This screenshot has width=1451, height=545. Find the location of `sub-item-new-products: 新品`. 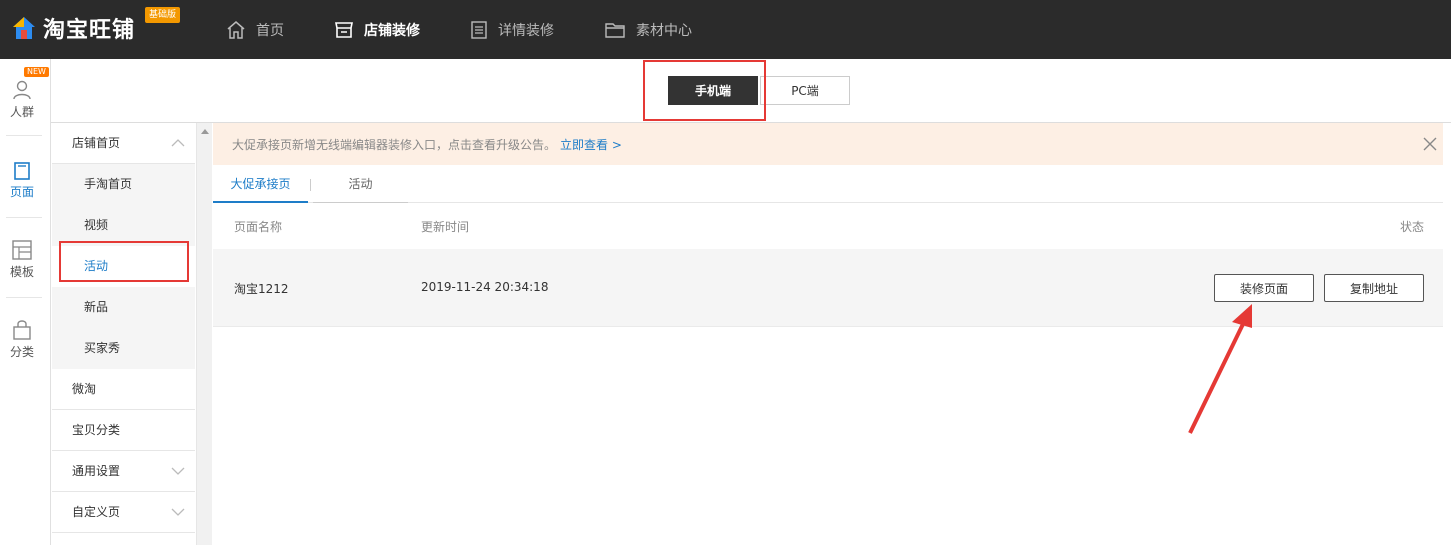

sub-item-new-products: 新品 is located at coordinates (123, 307).